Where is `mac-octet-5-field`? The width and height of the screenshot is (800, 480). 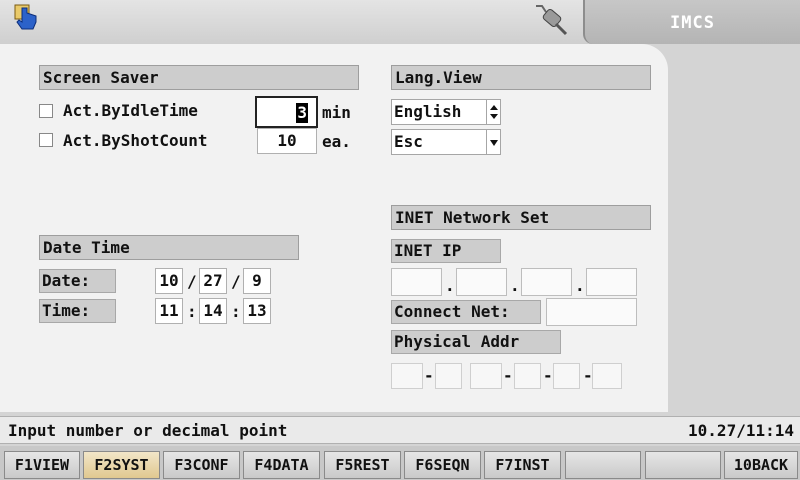 mac-octet-5-field is located at coordinates (566, 376).